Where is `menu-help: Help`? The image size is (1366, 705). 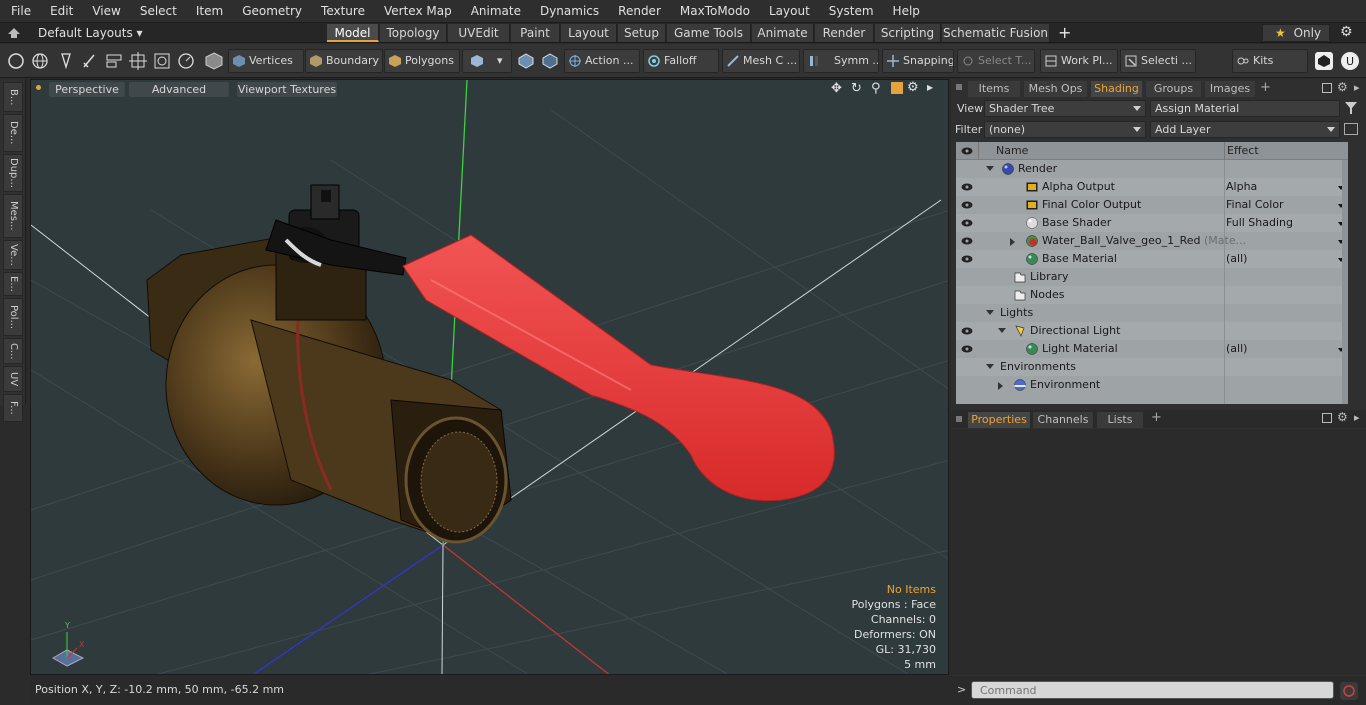
menu-help: Help is located at coordinates (905, 11).